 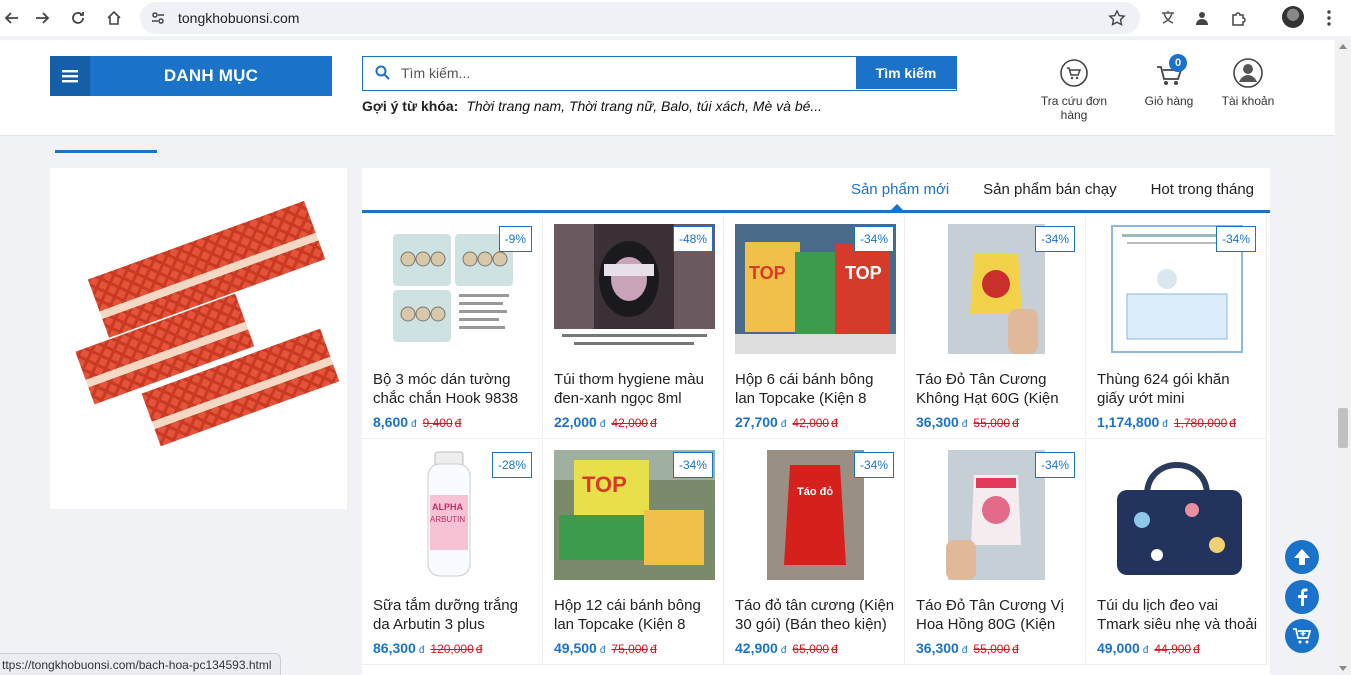 What do you see at coordinates (1202, 18) in the screenshot?
I see `extension-agent-icon` at bounding box center [1202, 18].